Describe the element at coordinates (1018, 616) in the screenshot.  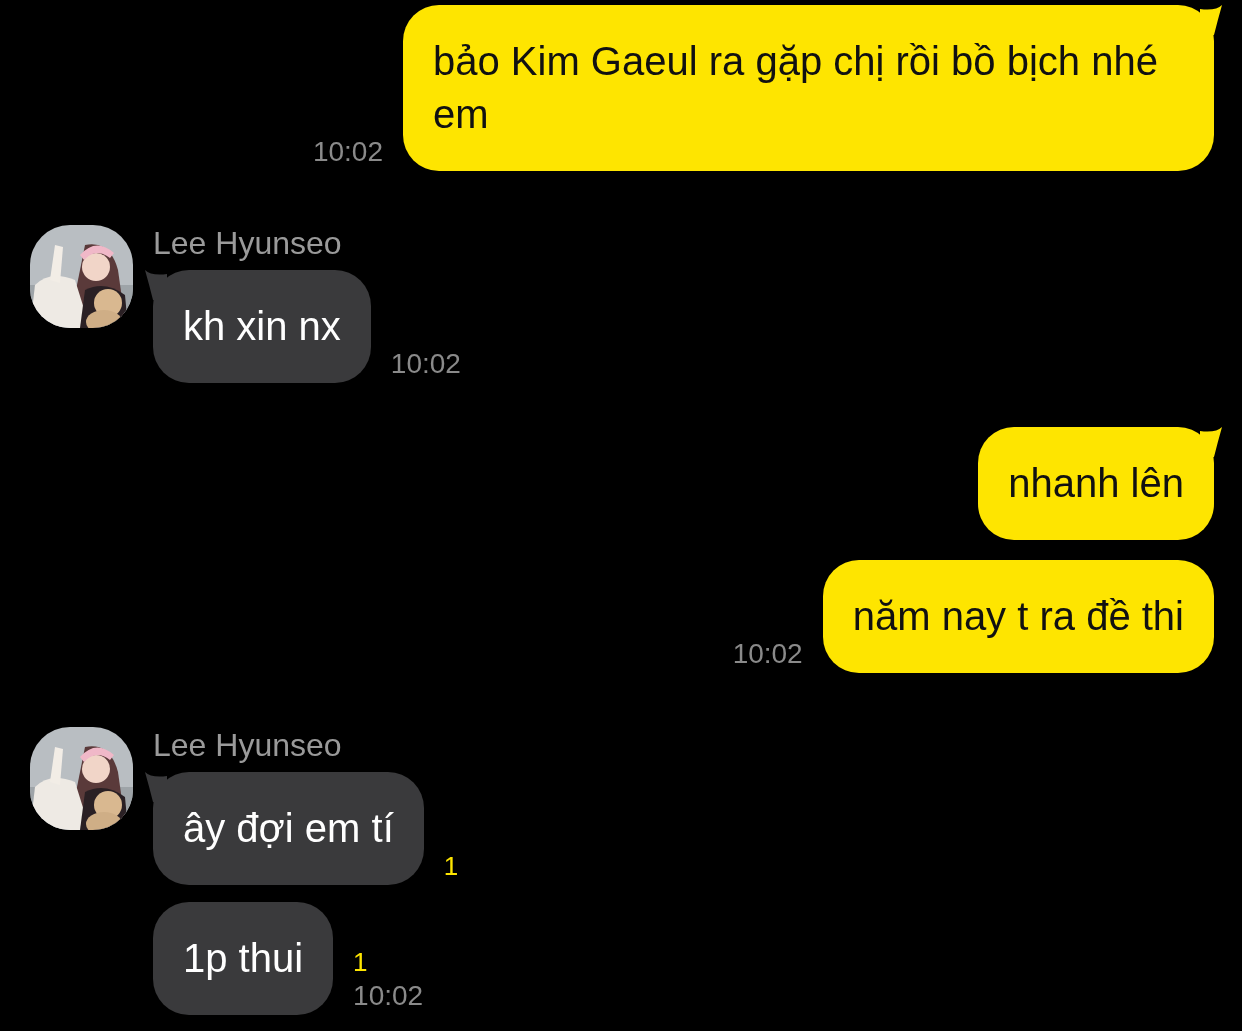
I see `message-bubble: năm nay t ra đề thi` at that location.